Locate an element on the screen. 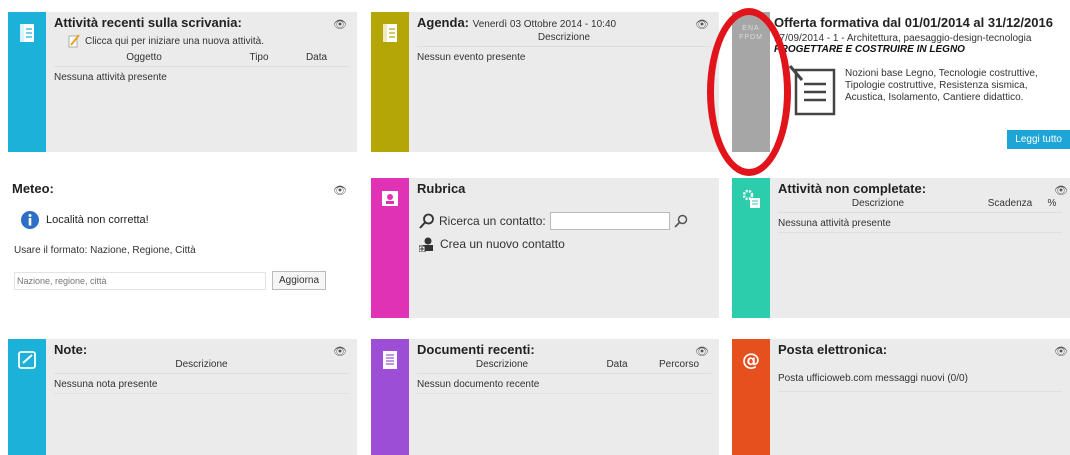 Image resolution: width=1070 pixels, height=455 pixels. update-button: Aggiorna is located at coordinates (299, 280).